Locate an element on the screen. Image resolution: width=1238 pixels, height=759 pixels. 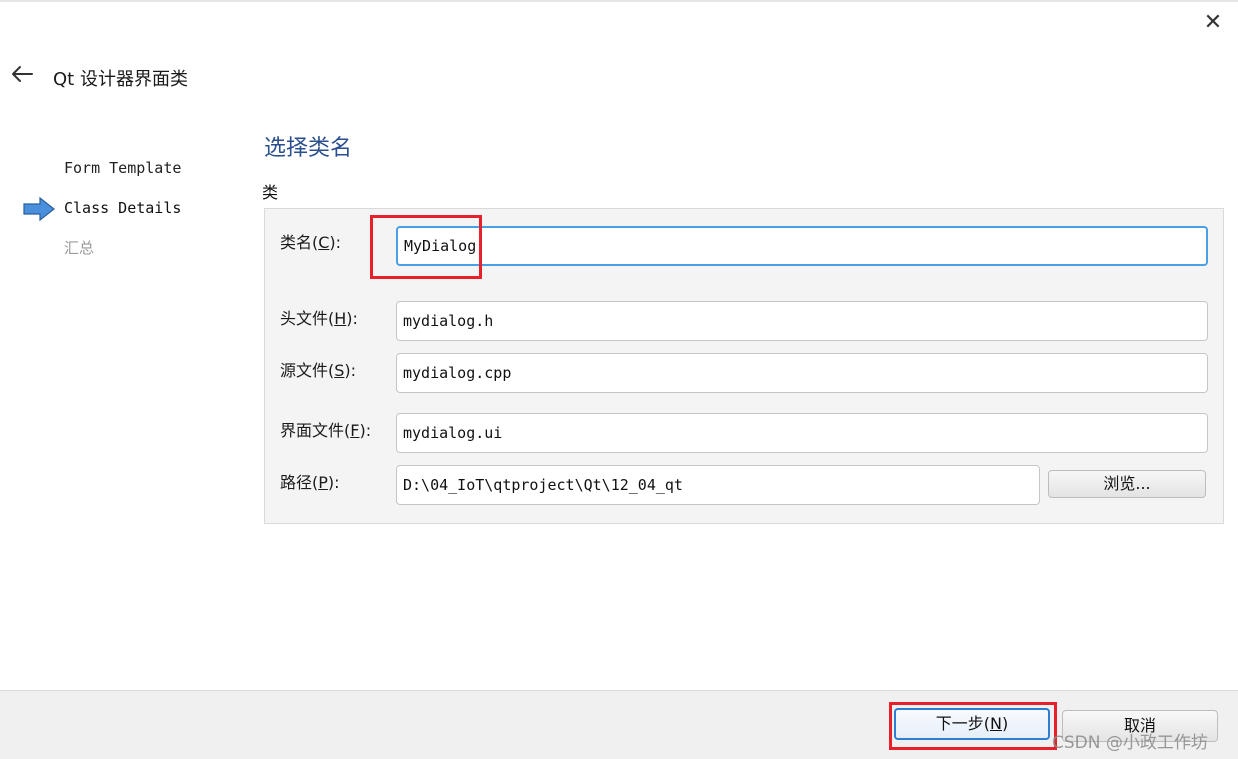
path-label: 路径(P): is located at coordinates (310, 482).